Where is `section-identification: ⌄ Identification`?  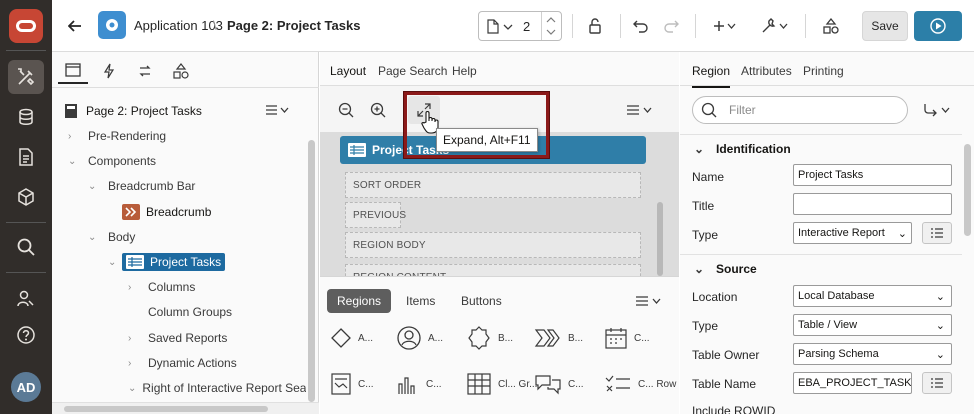 section-identification: ⌄ Identification is located at coordinates (821, 148).